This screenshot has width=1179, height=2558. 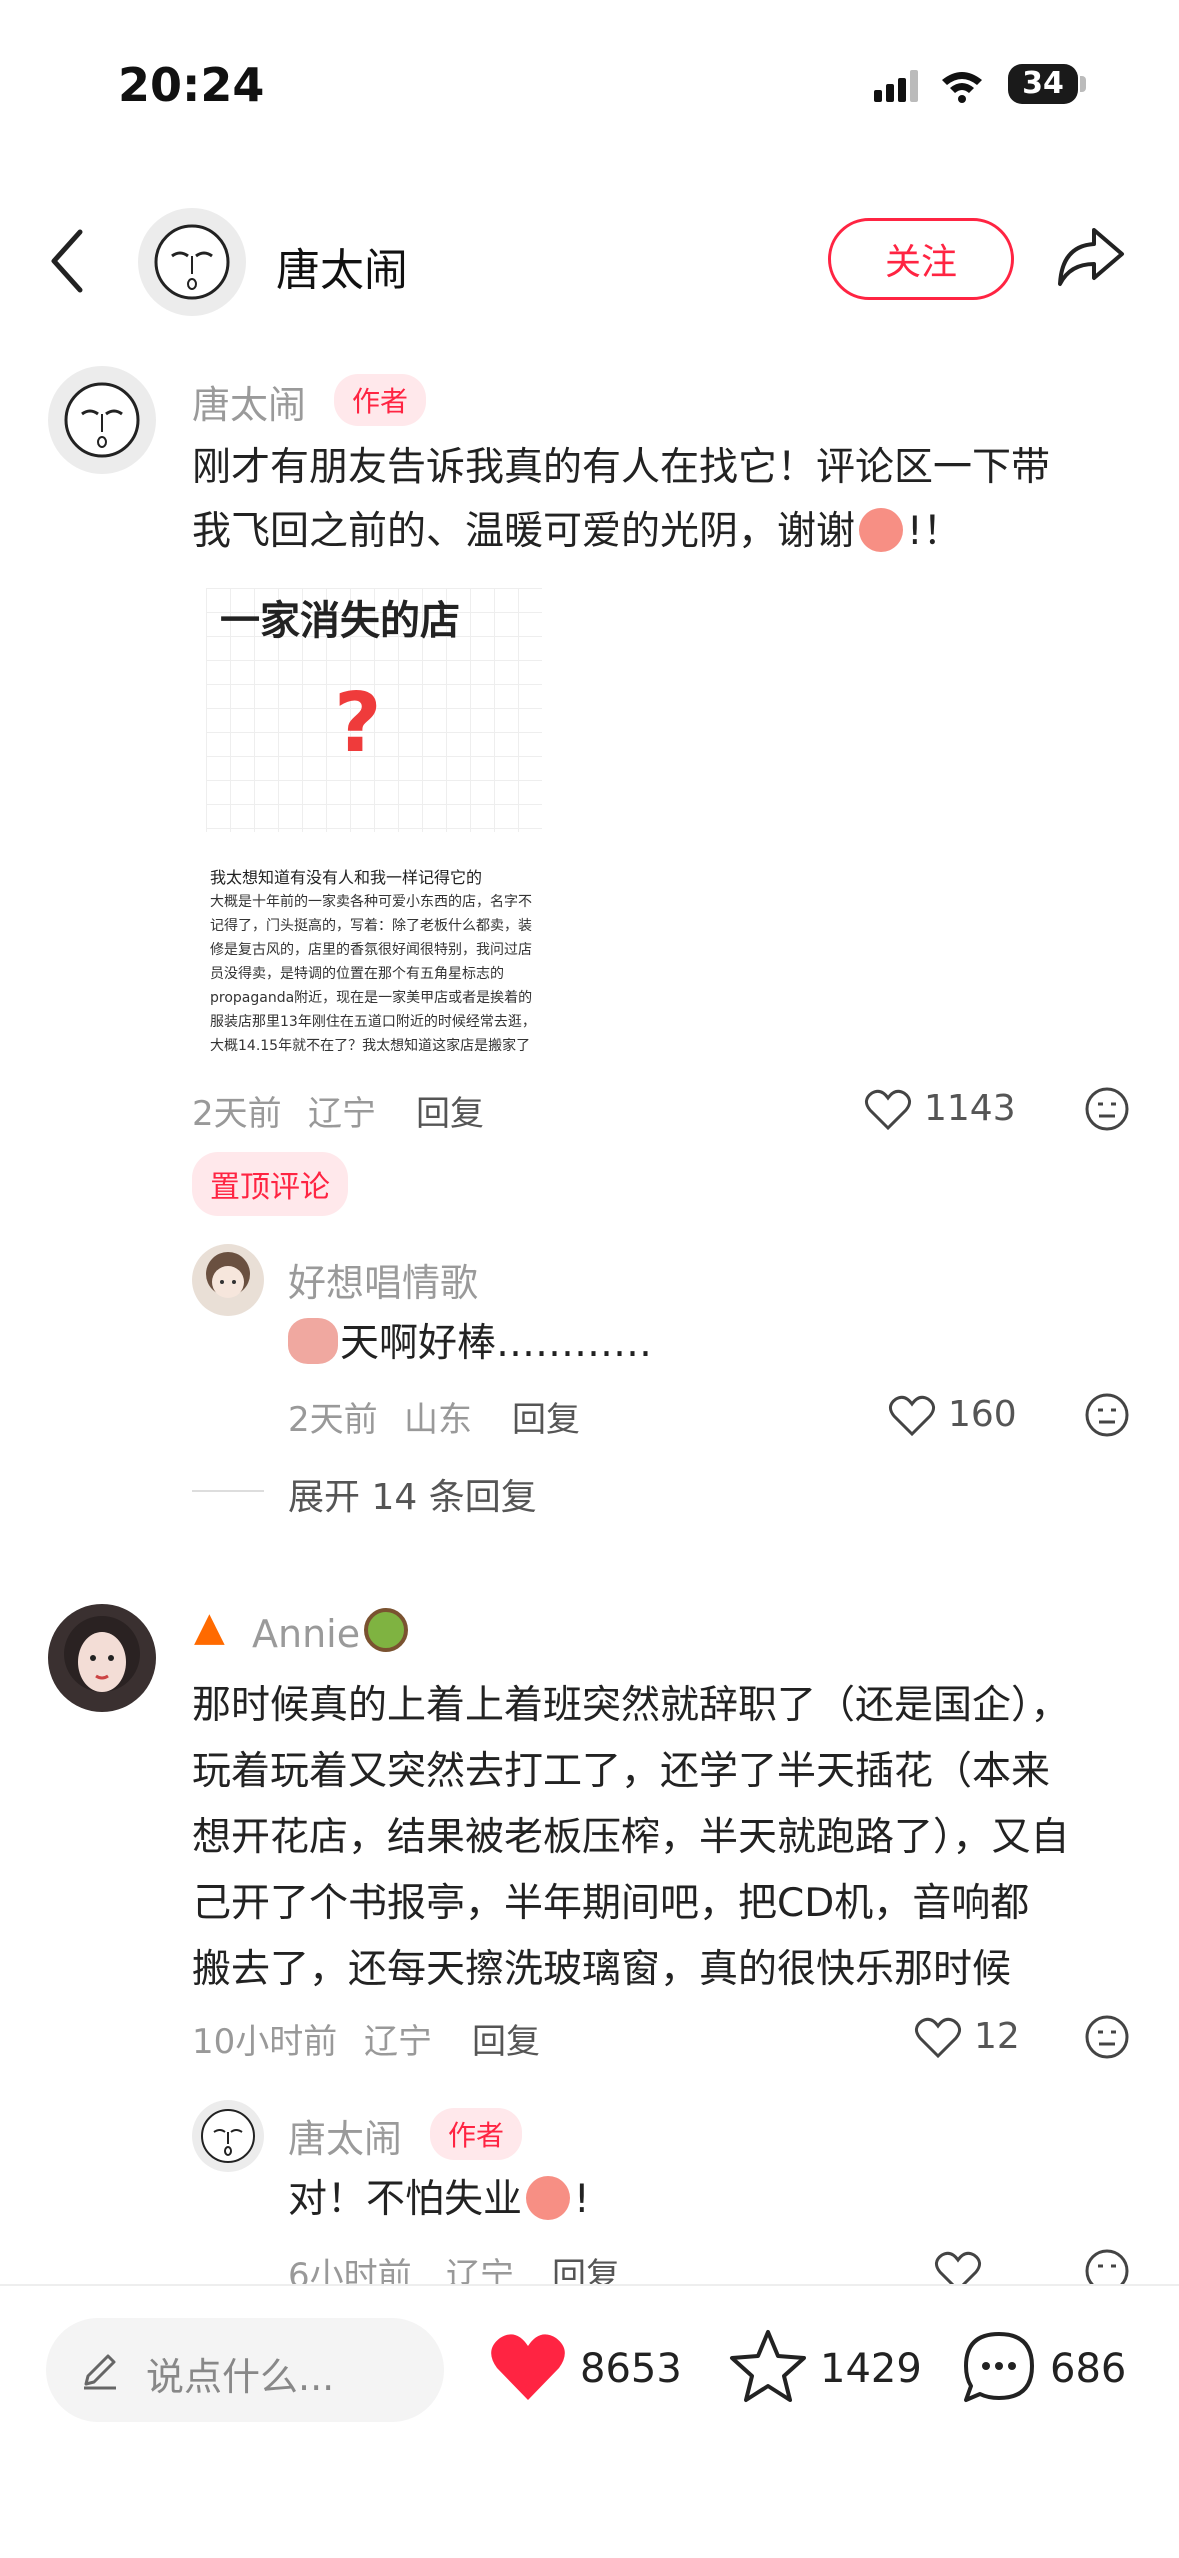 What do you see at coordinates (342, 266) in the screenshot?
I see `author-name: 唐太闹` at bounding box center [342, 266].